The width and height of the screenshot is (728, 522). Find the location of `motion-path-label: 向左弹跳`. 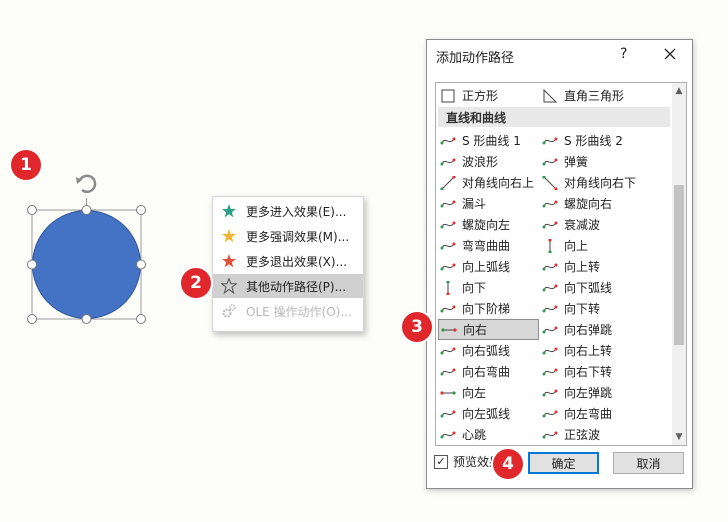

motion-path-label: 向左弹跳 is located at coordinates (588, 393).